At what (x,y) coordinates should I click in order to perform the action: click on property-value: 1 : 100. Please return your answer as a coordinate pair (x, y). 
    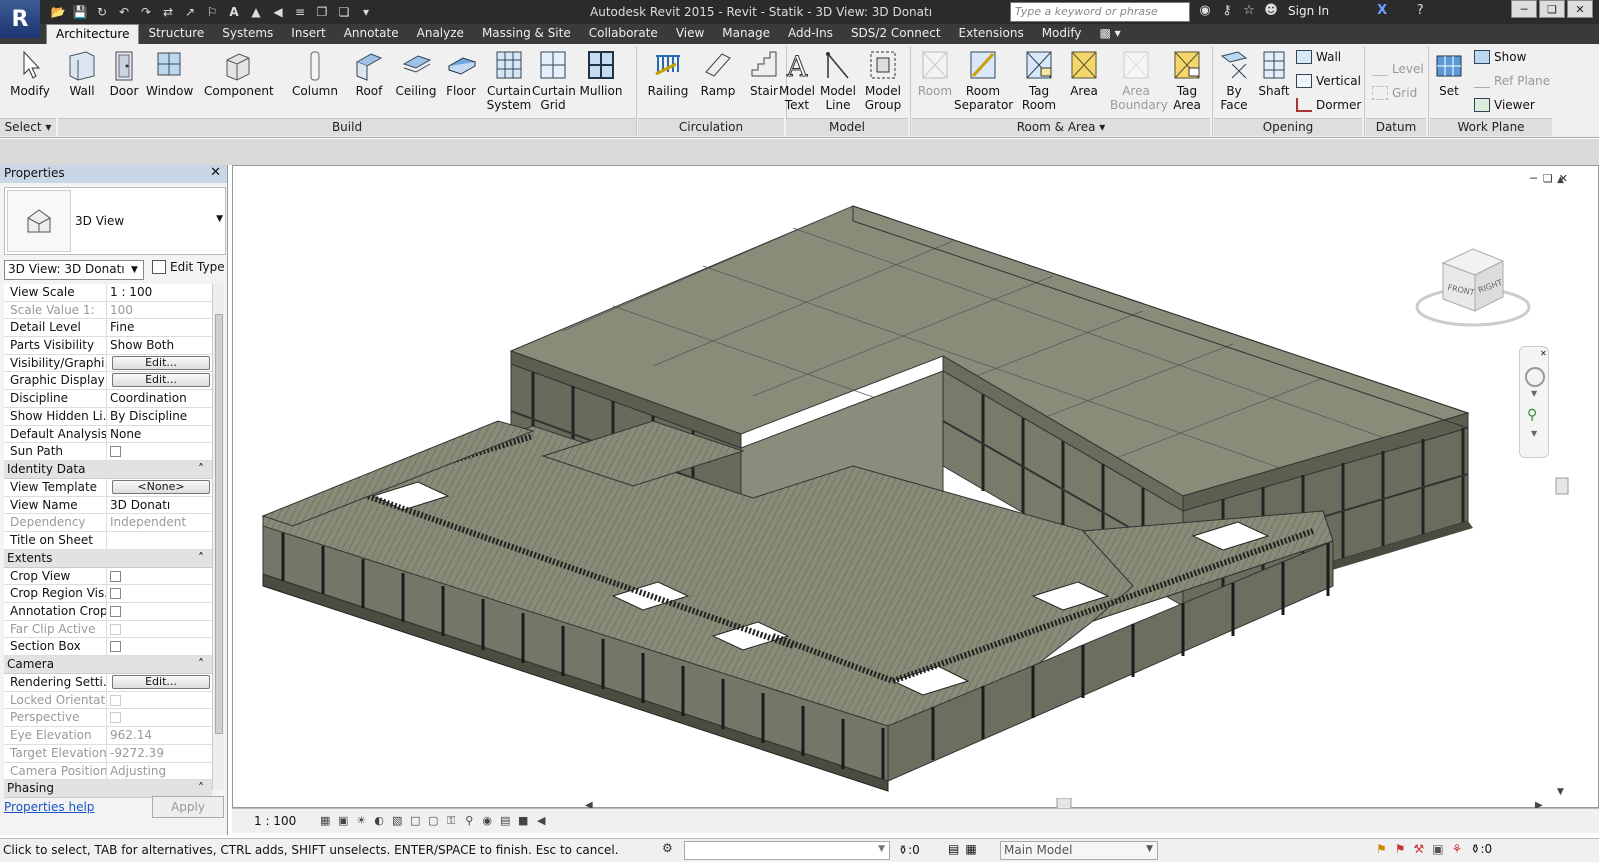
    Looking at the image, I should click on (159, 292).